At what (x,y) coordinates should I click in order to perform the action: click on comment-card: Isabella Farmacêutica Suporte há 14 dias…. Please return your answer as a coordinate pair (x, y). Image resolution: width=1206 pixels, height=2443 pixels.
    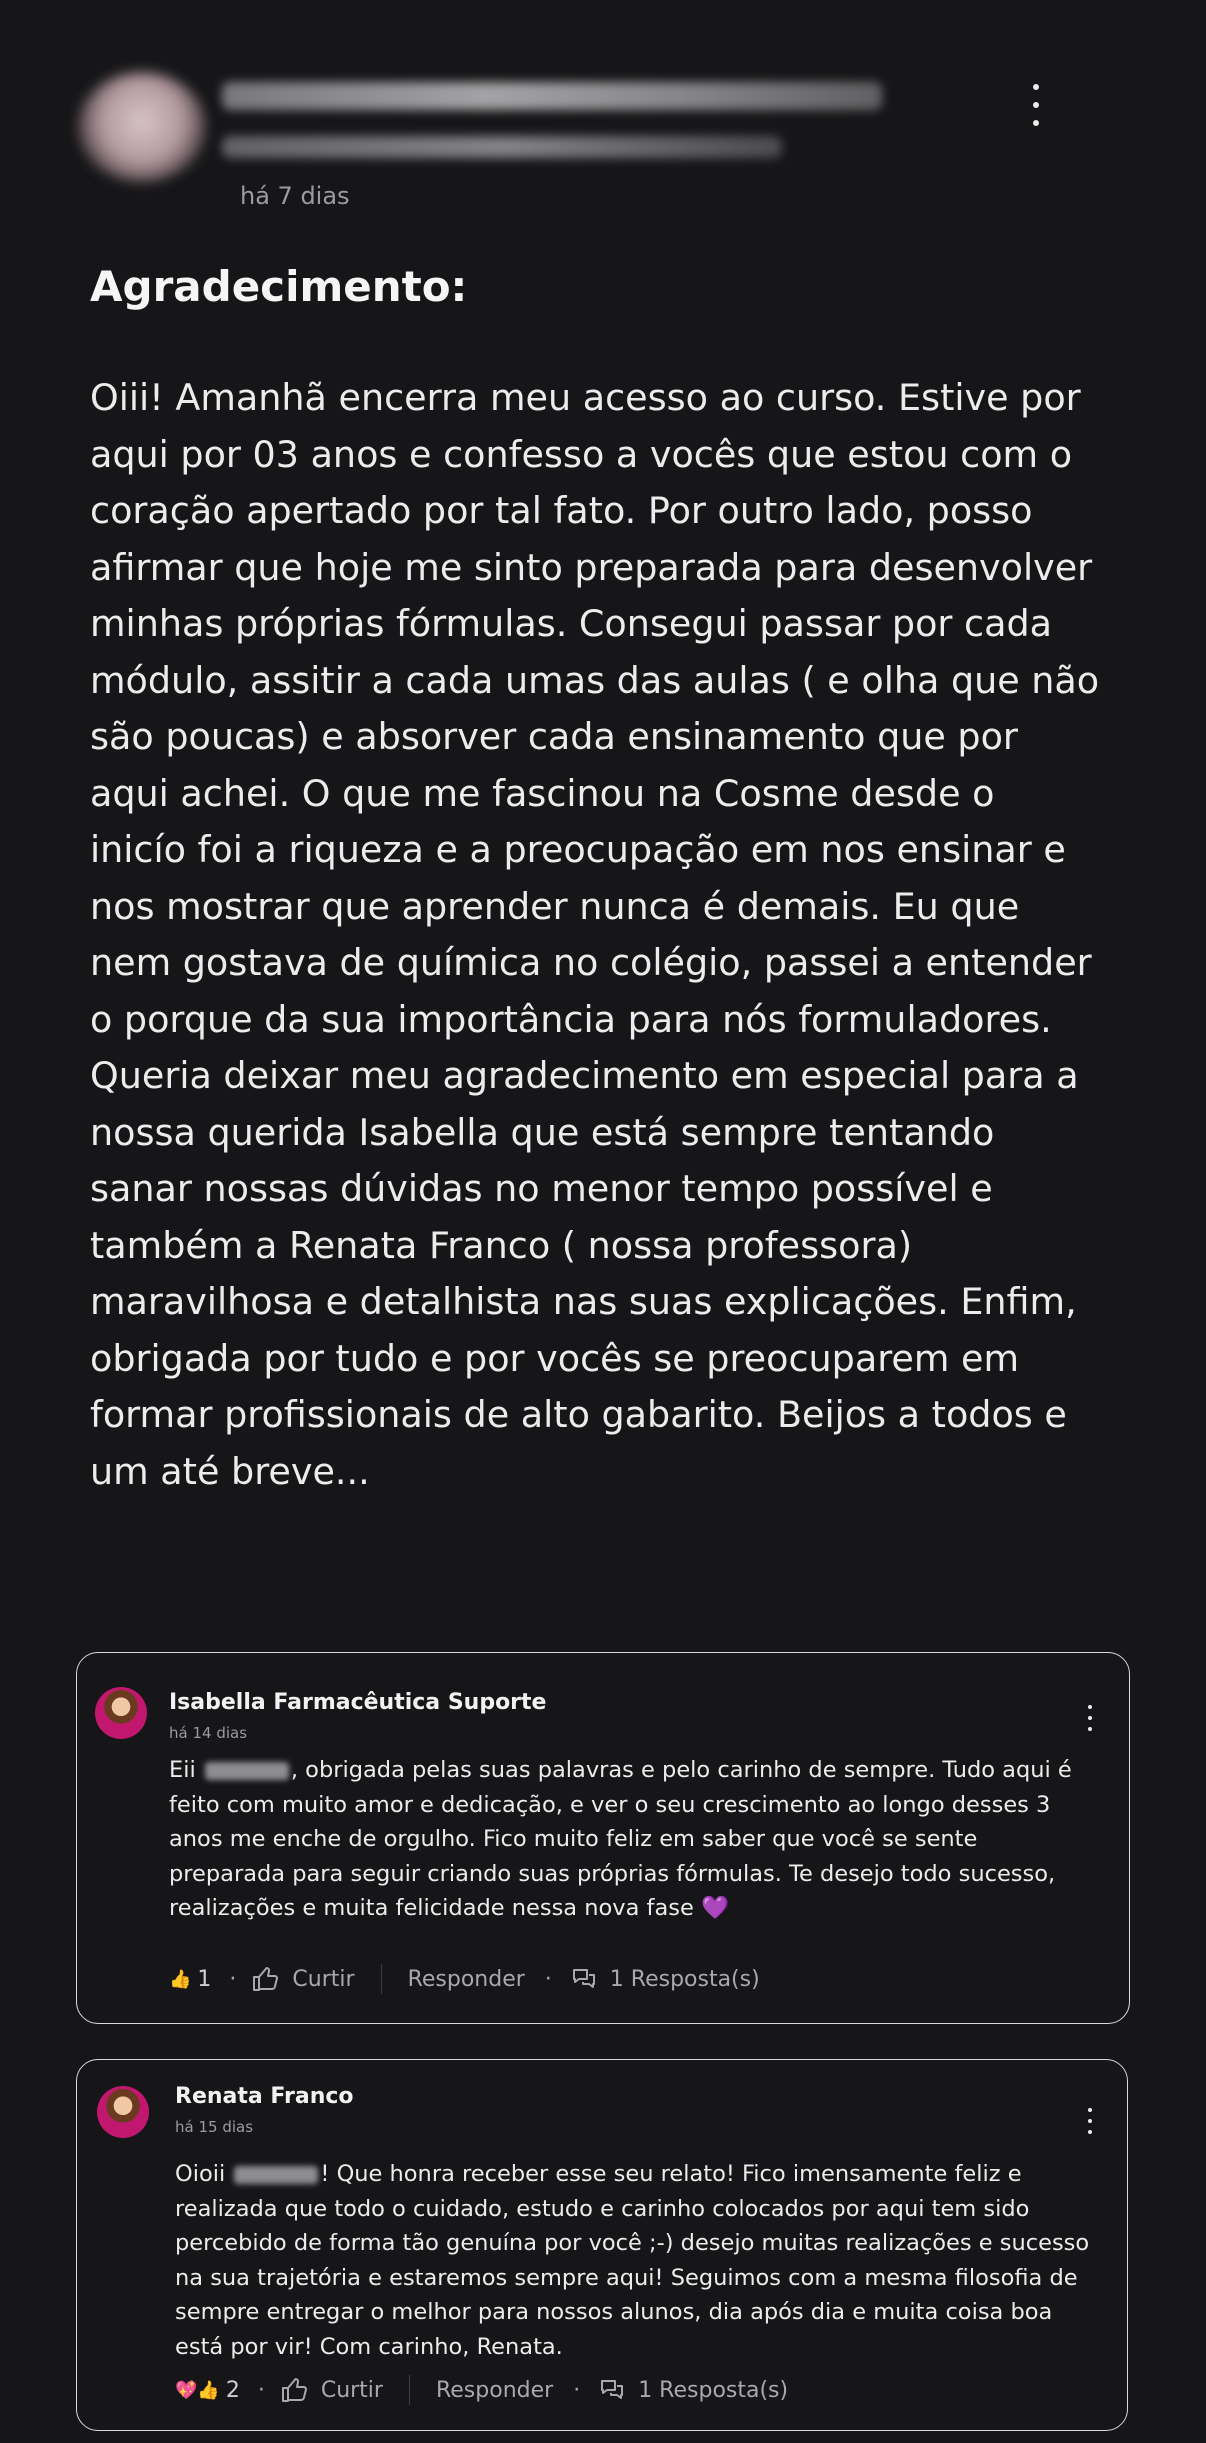
    Looking at the image, I should click on (603, 1838).